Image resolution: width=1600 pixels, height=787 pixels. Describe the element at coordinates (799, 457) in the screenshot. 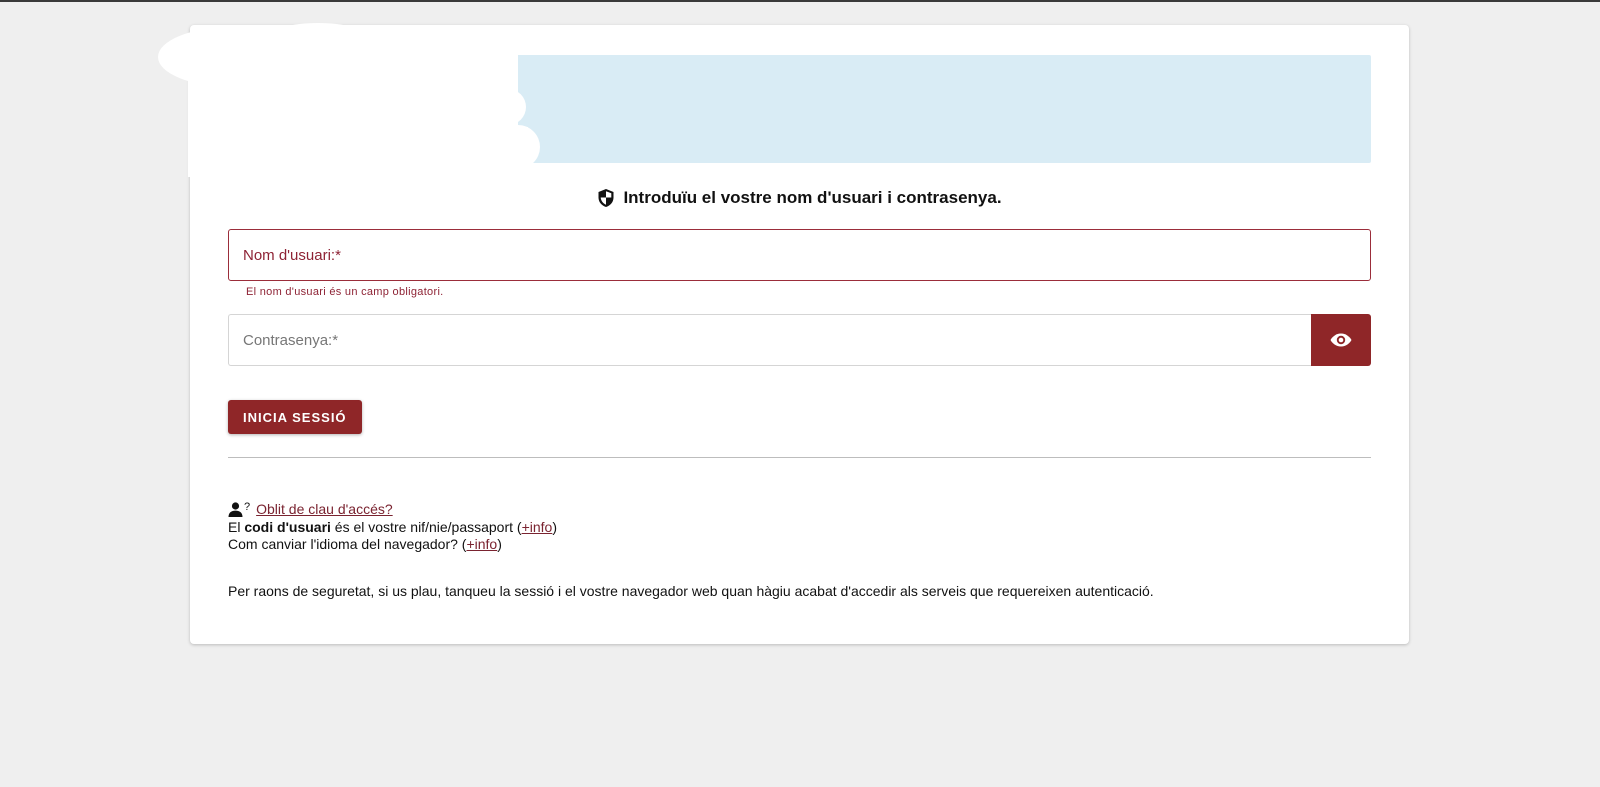

I see `divider` at that location.